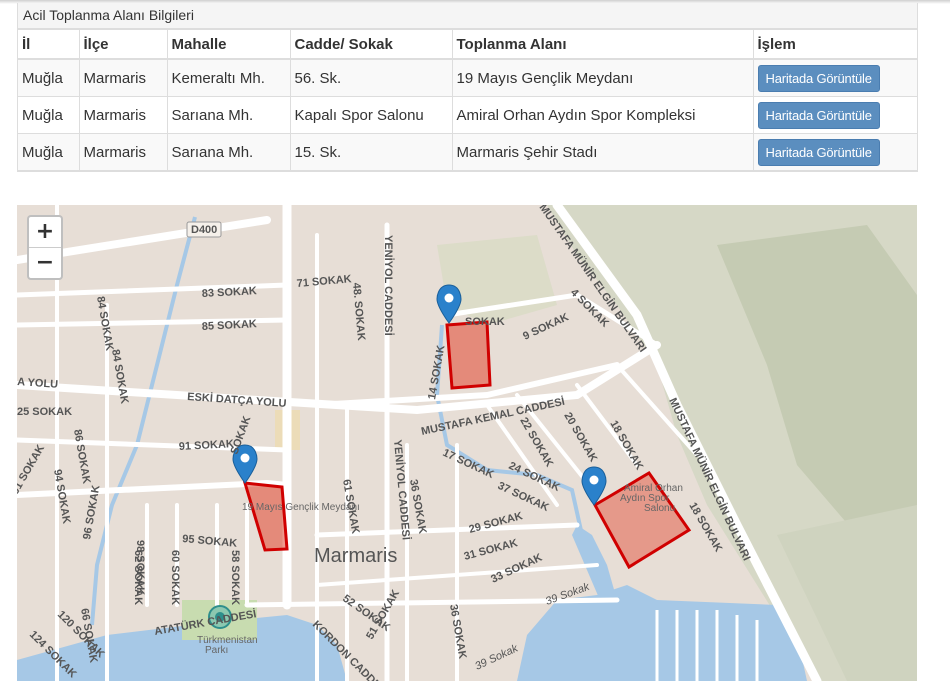 Image resolution: width=950 pixels, height=681 pixels. I want to click on label-60-sokak: 60 SOKAK, so click(175, 577).